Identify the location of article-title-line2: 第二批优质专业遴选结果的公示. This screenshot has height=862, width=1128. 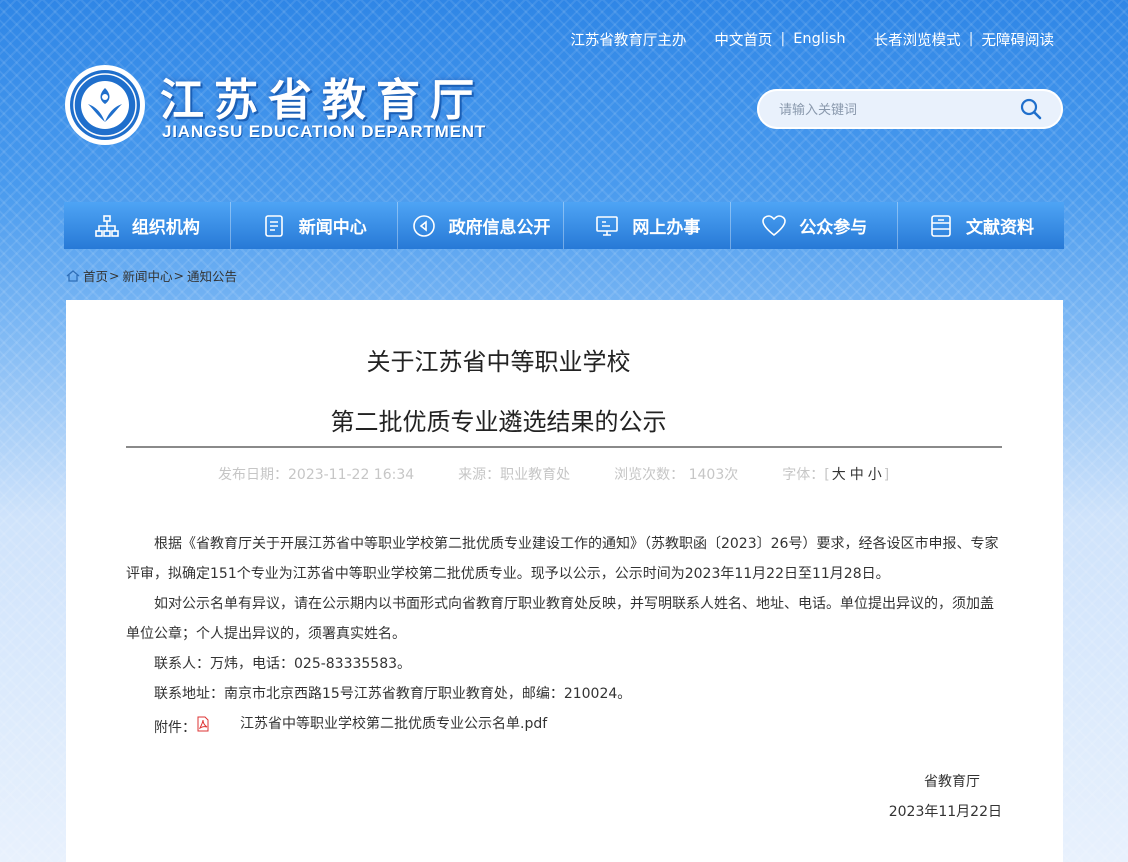
(498, 422).